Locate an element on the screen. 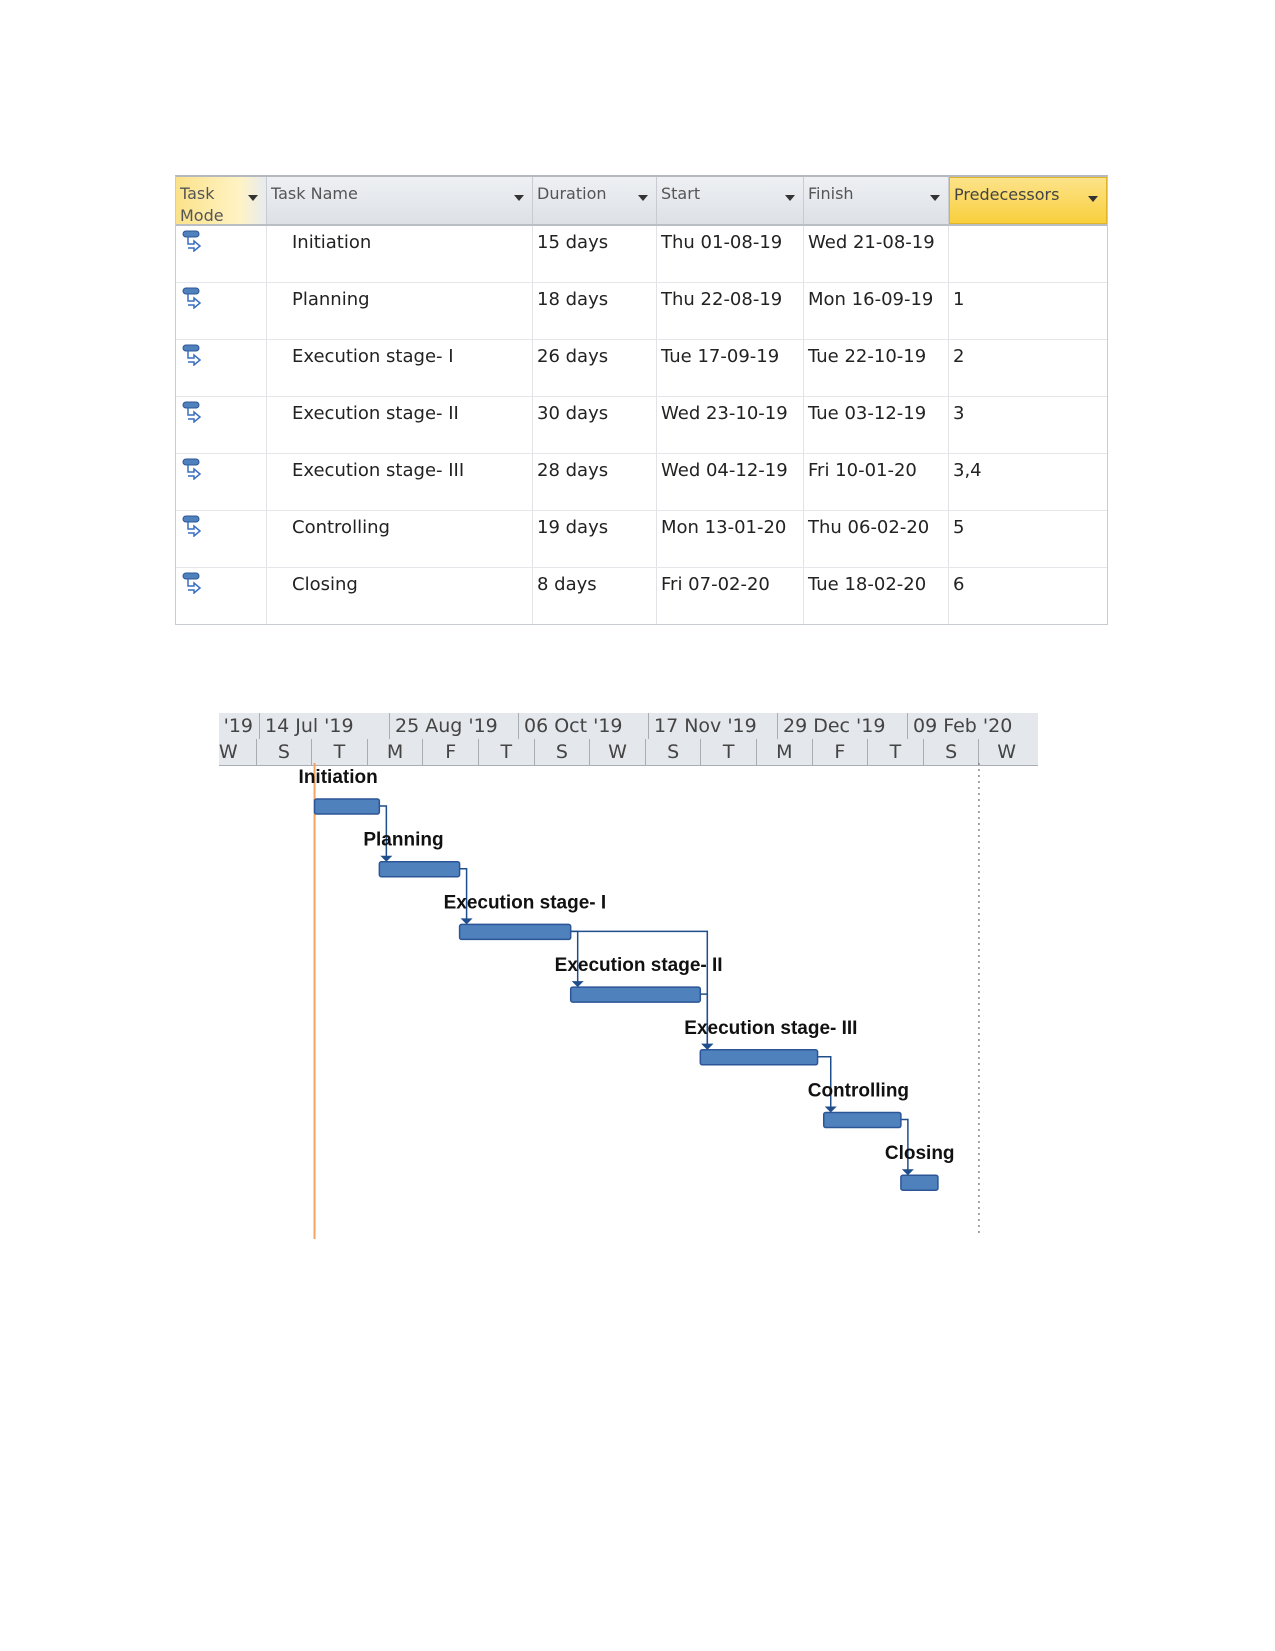 This screenshot has width=1275, height=1651. cell-name: Controlling is located at coordinates (400, 539).